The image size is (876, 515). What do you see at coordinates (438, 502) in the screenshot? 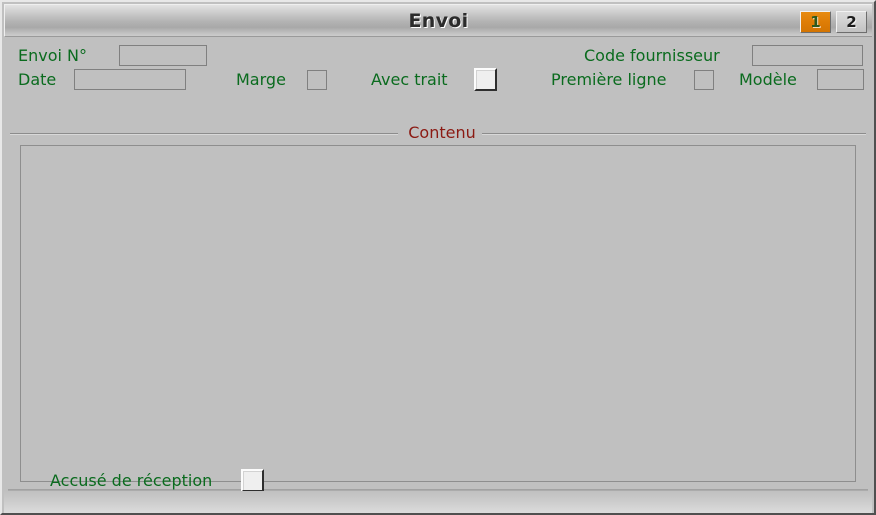
I see `window-footer` at bounding box center [438, 502].